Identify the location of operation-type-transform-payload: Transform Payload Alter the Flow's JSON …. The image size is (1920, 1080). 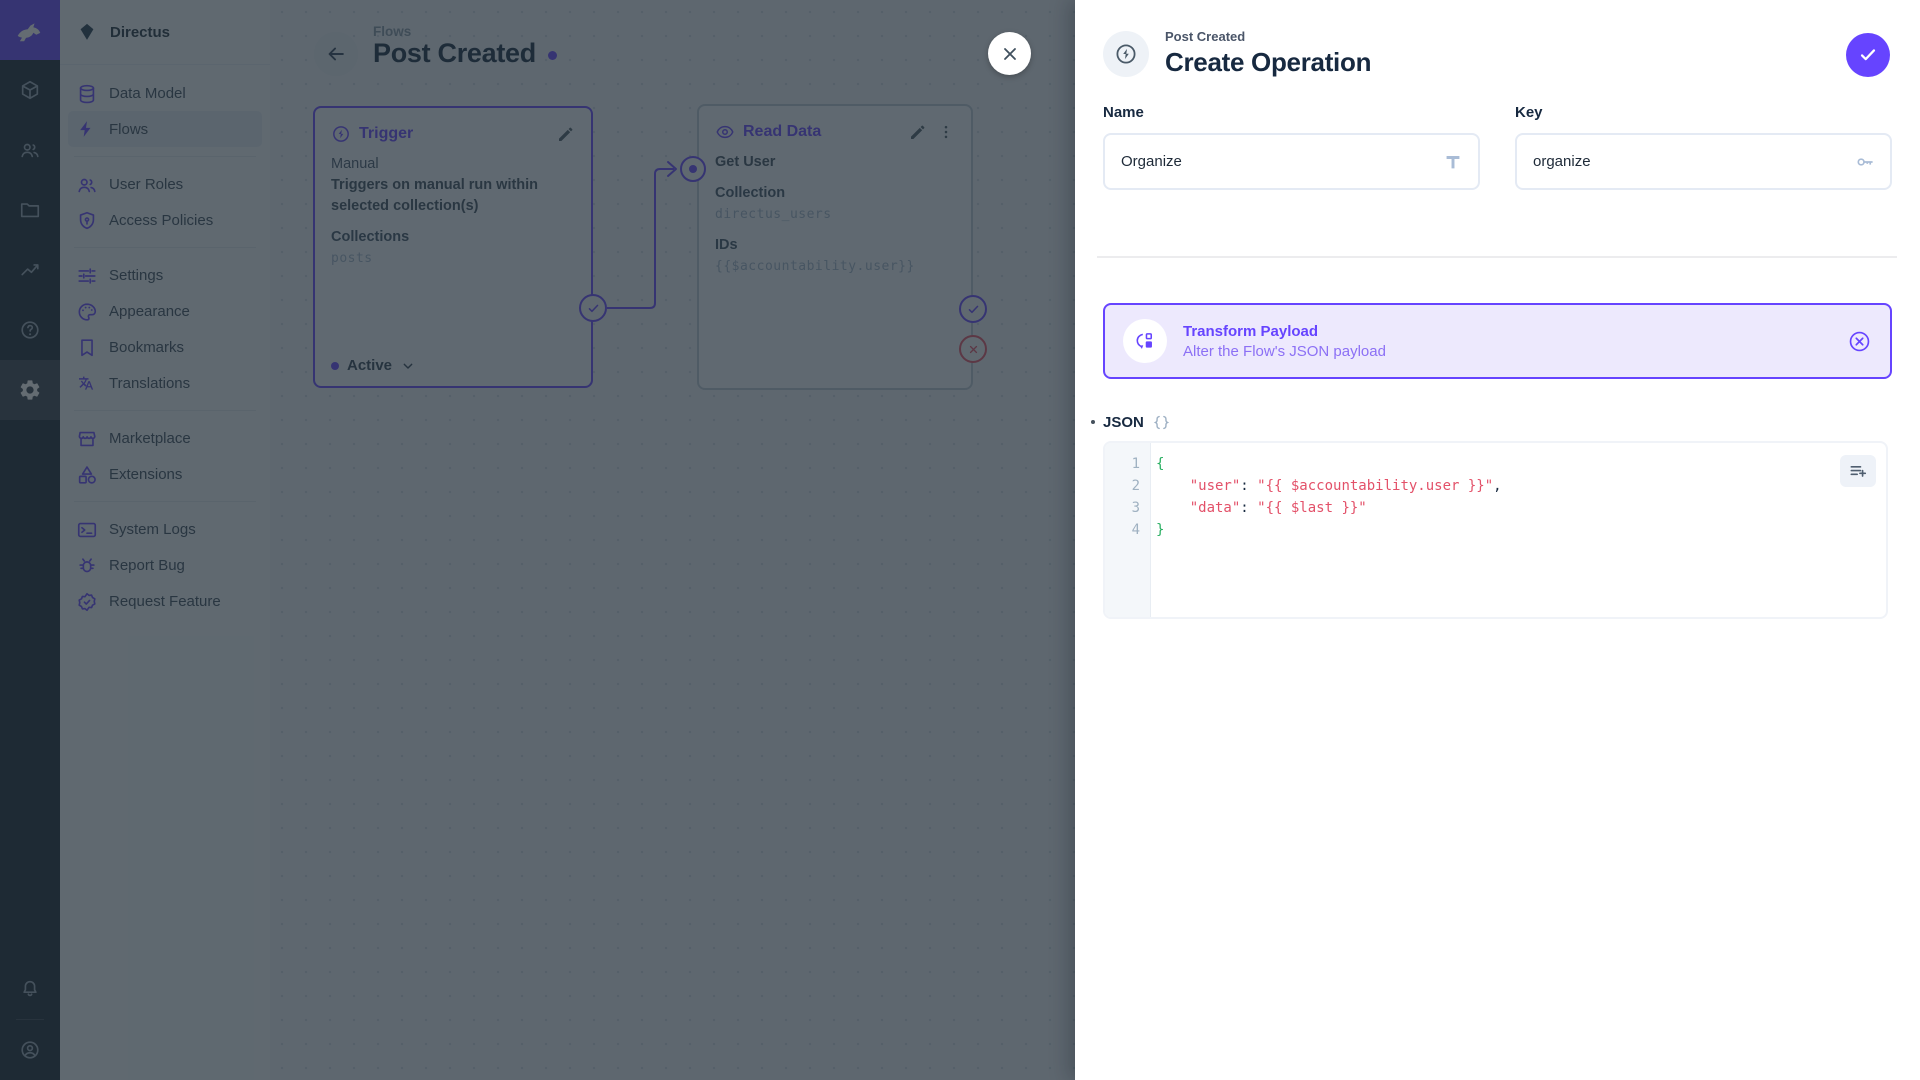
(1497, 341).